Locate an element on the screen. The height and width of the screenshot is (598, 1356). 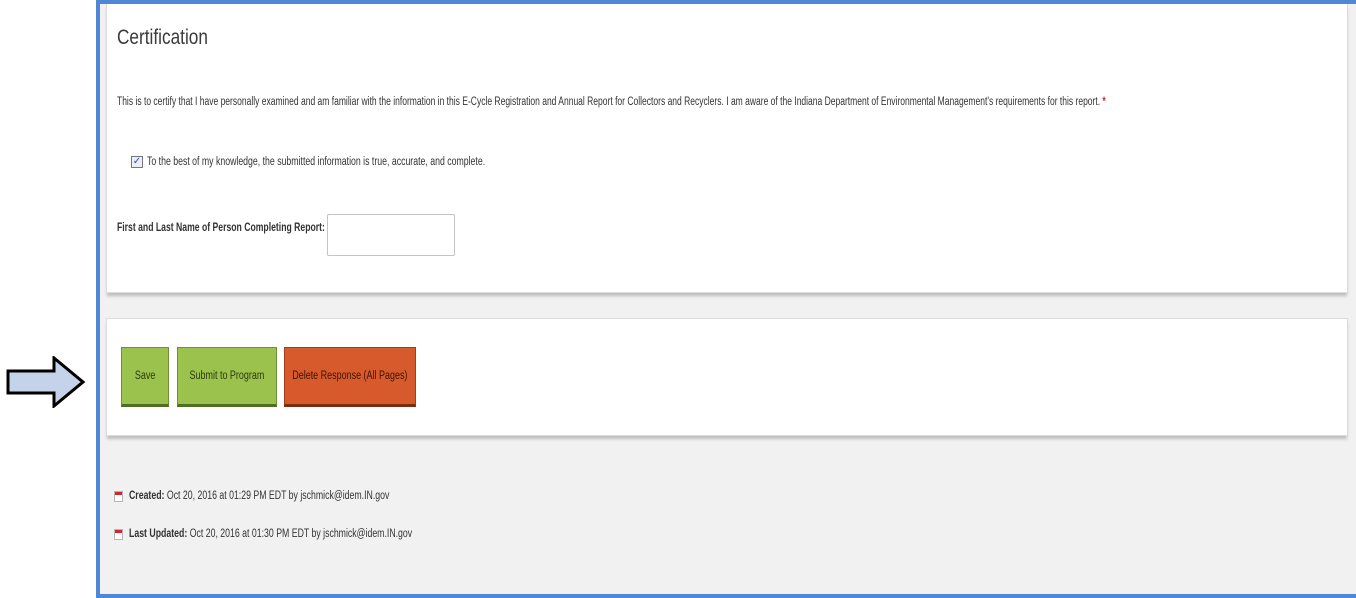
updated-label: Last Updated: is located at coordinates (158, 534).